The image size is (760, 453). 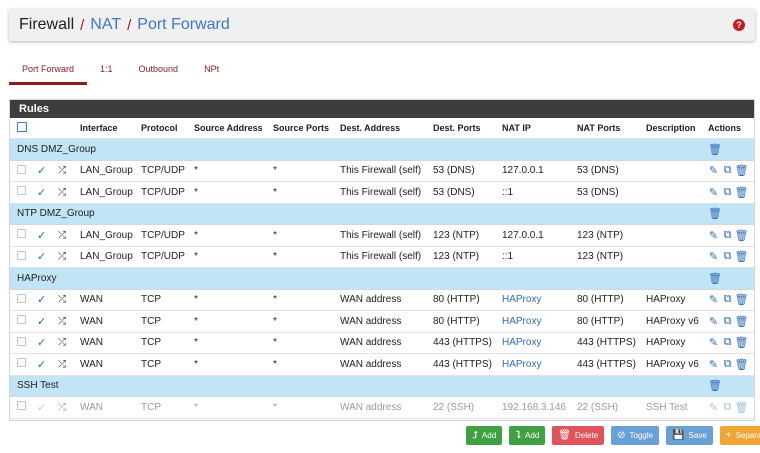 I want to click on breadcrumb-firewall: Firewall, so click(x=47, y=24).